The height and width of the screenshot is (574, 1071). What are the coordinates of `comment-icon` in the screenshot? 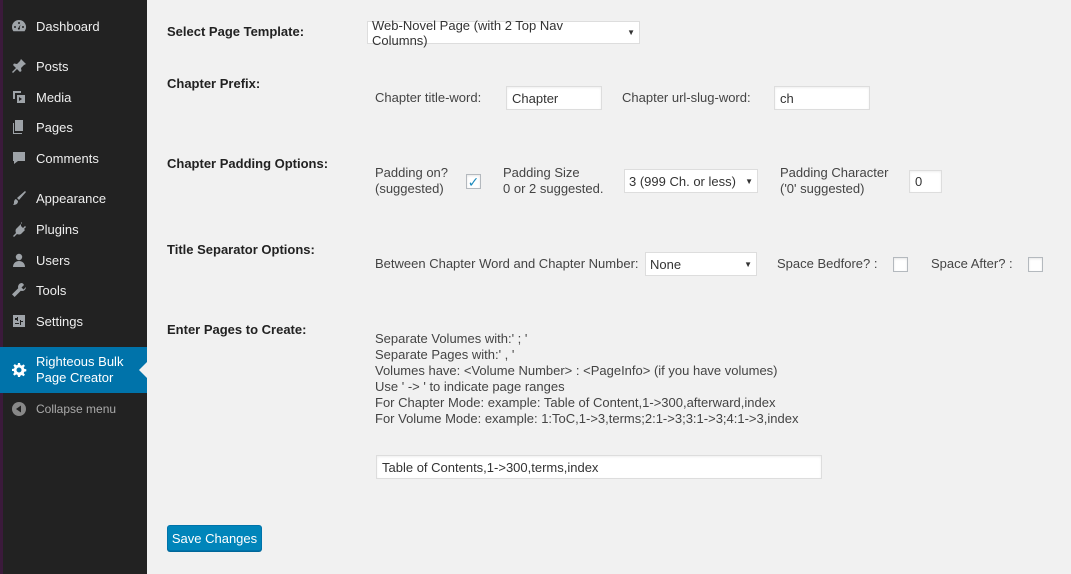 It's located at (19, 158).